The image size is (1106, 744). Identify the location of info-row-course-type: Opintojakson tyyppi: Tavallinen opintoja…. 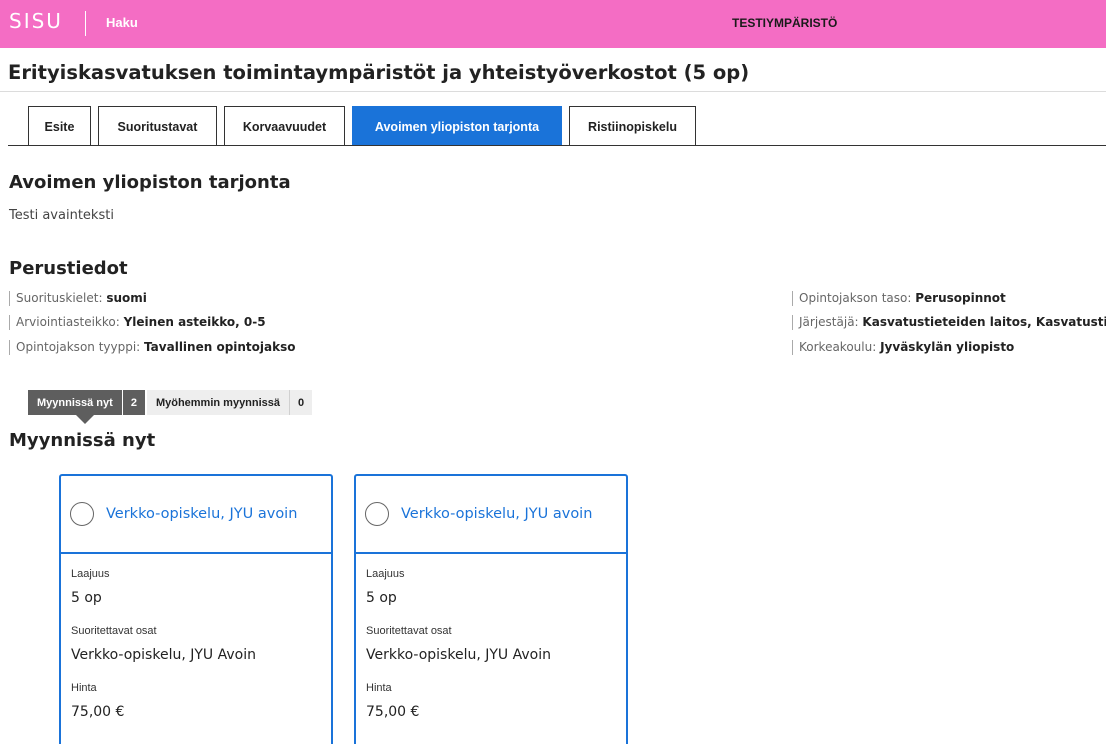
(152, 347).